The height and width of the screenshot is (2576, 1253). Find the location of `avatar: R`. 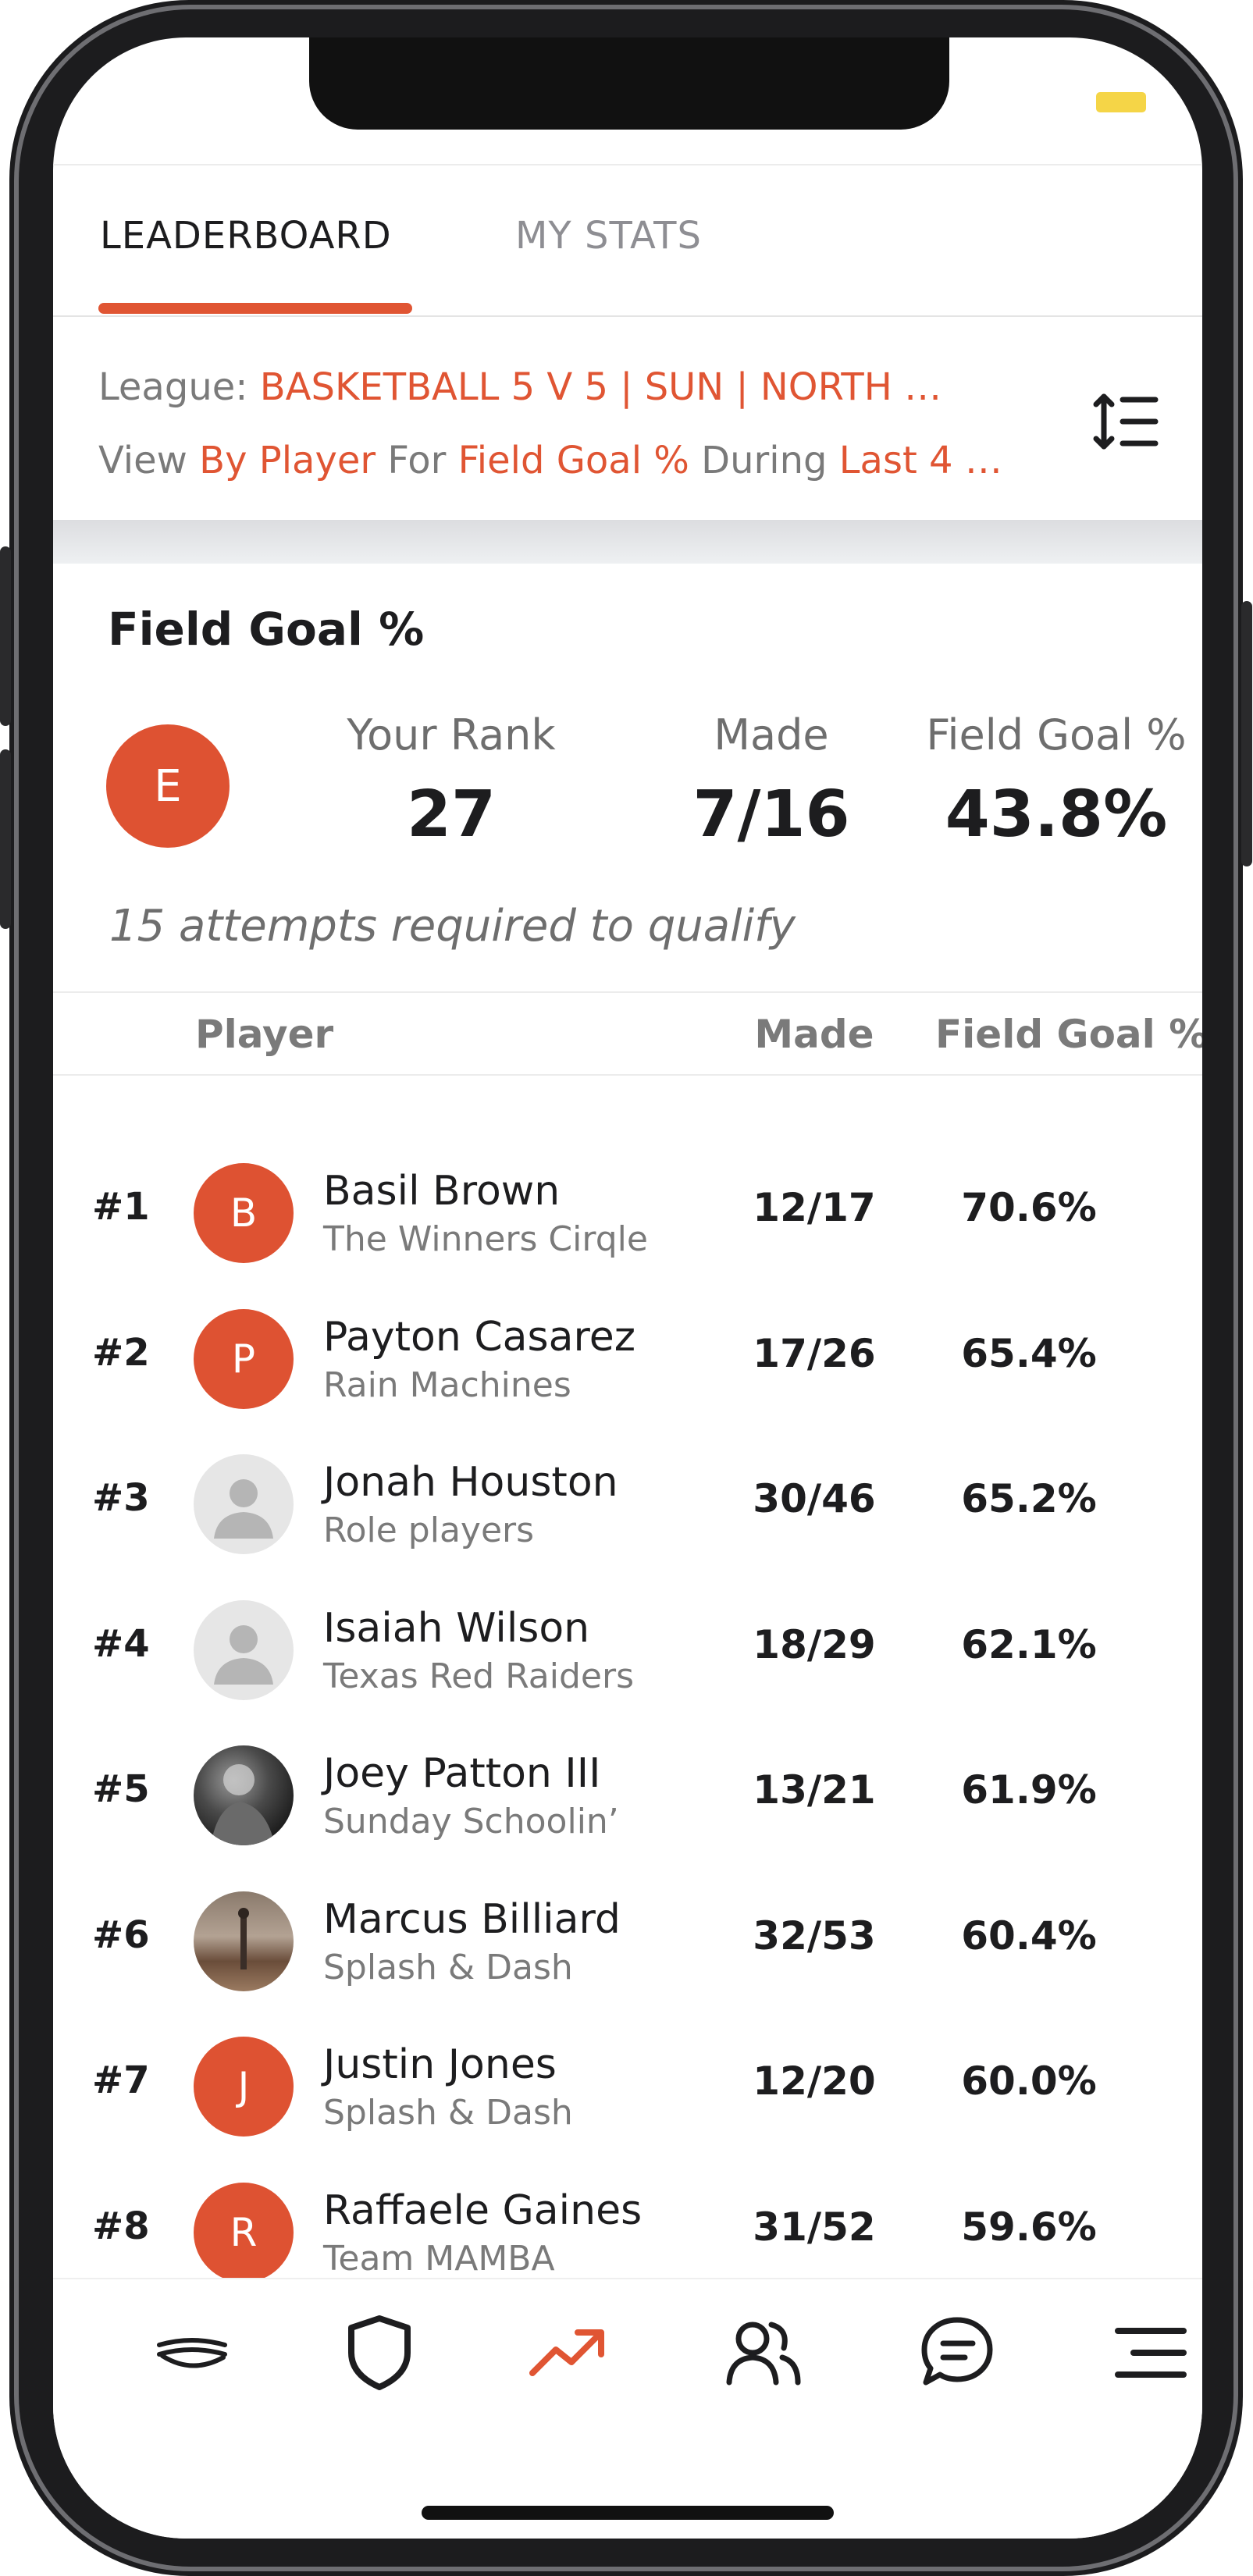

avatar: R is located at coordinates (244, 2232).